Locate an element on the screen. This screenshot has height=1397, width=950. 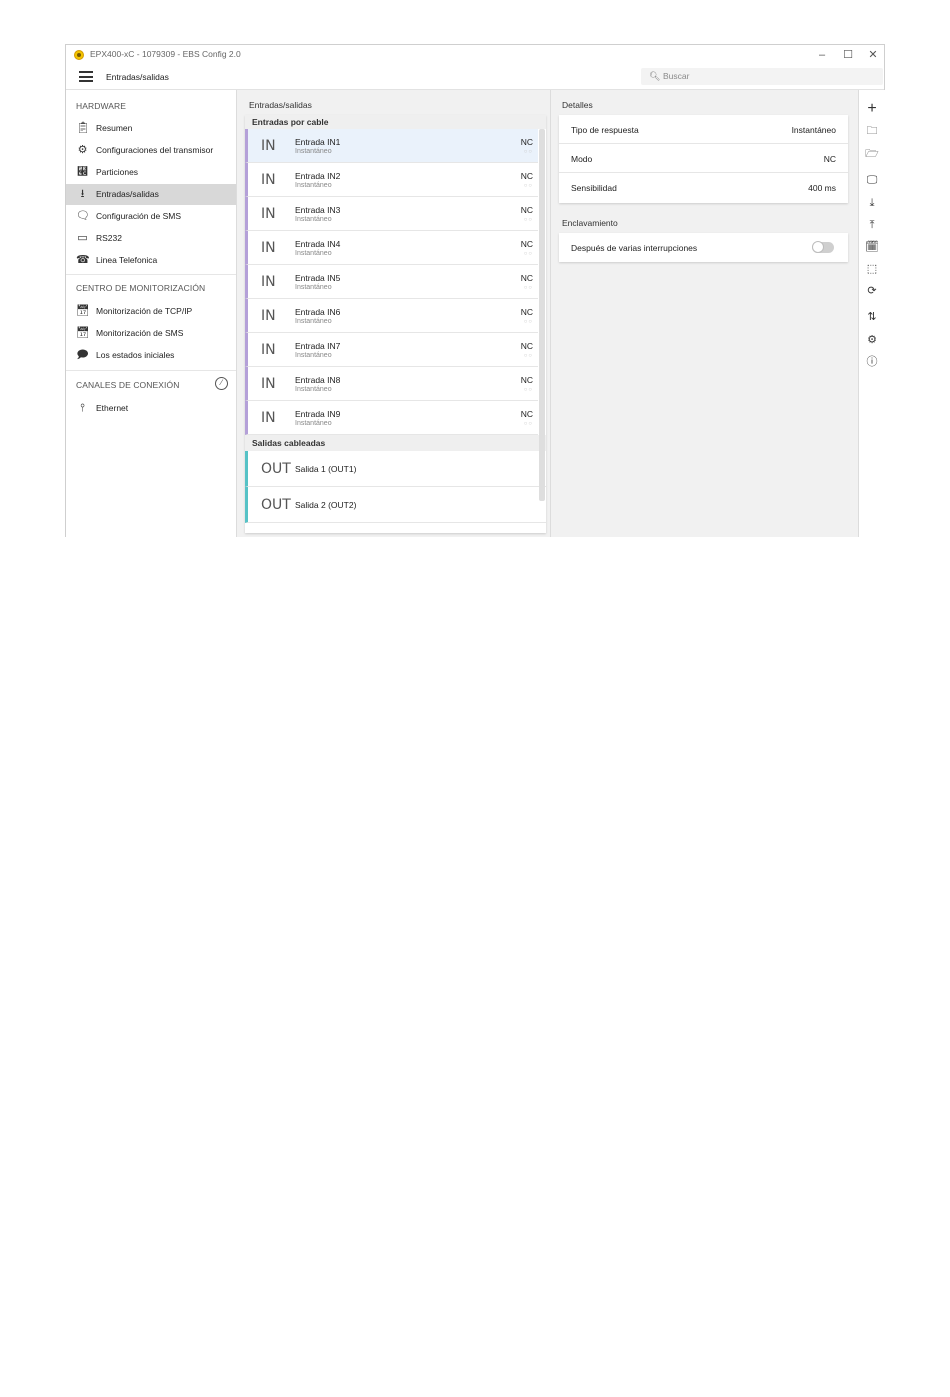
row-name: Entrada IN5 is located at coordinates (318, 278).